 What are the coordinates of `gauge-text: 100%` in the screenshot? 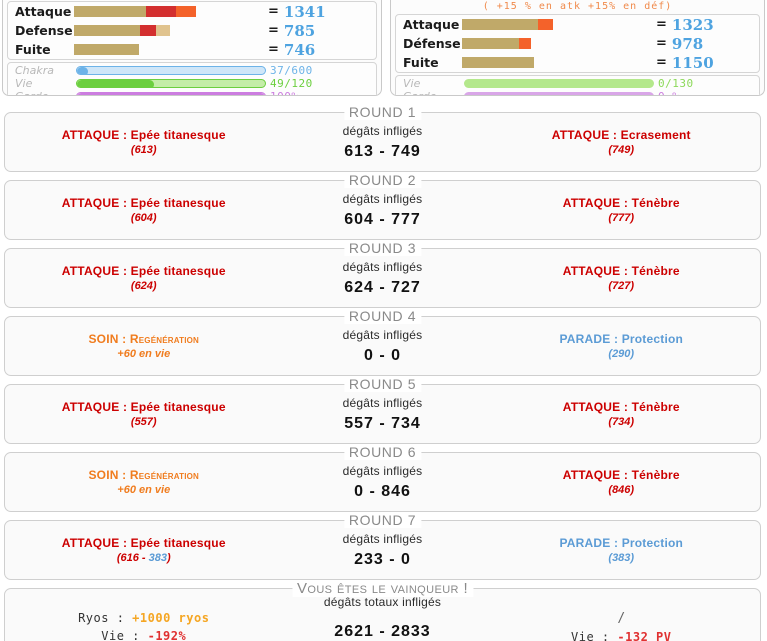 It's located at (284, 92).